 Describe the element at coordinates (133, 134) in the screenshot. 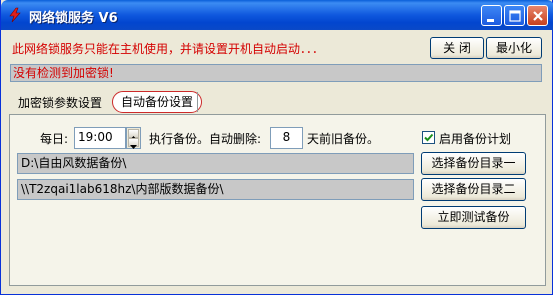

I see `spin-up-button` at that location.